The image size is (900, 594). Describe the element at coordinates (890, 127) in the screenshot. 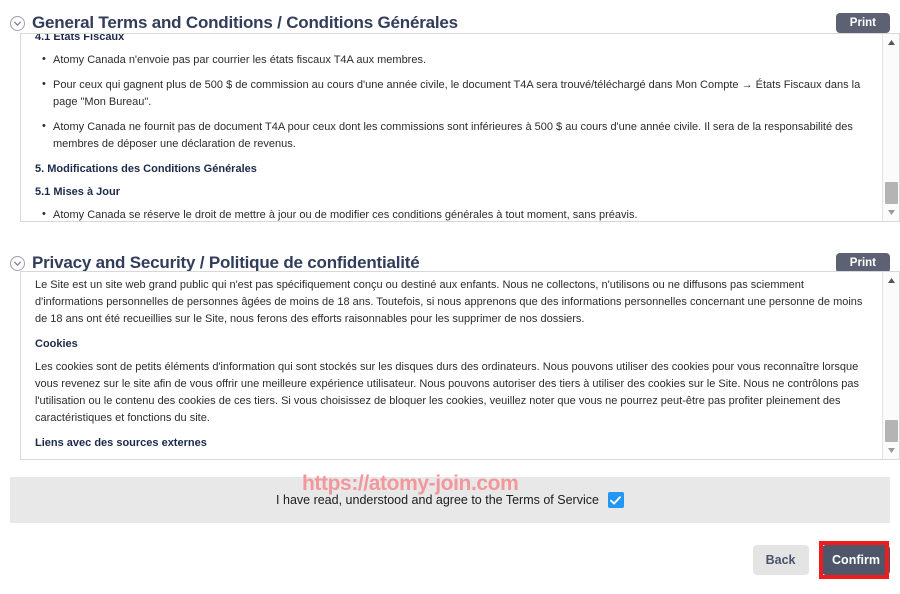

I see `general-terms-scrollbar` at that location.